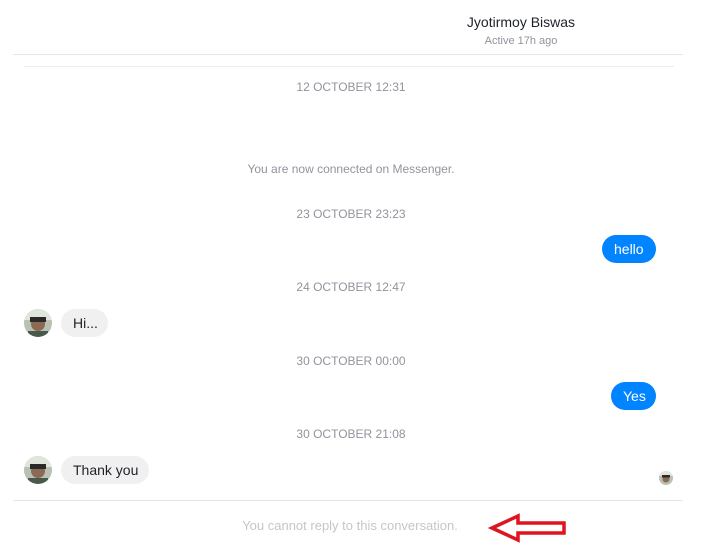 The height and width of the screenshot is (550, 722). Describe the element at coordinates (351, 214) in the screenshot. I see `timestamp: 23 OCTOBER 23:23` at that location.